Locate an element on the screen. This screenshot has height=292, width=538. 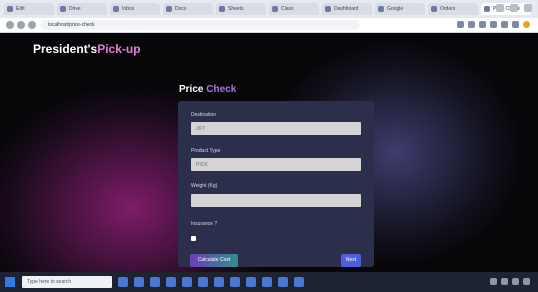
minimize-icon is located at coordinates (500, 8).